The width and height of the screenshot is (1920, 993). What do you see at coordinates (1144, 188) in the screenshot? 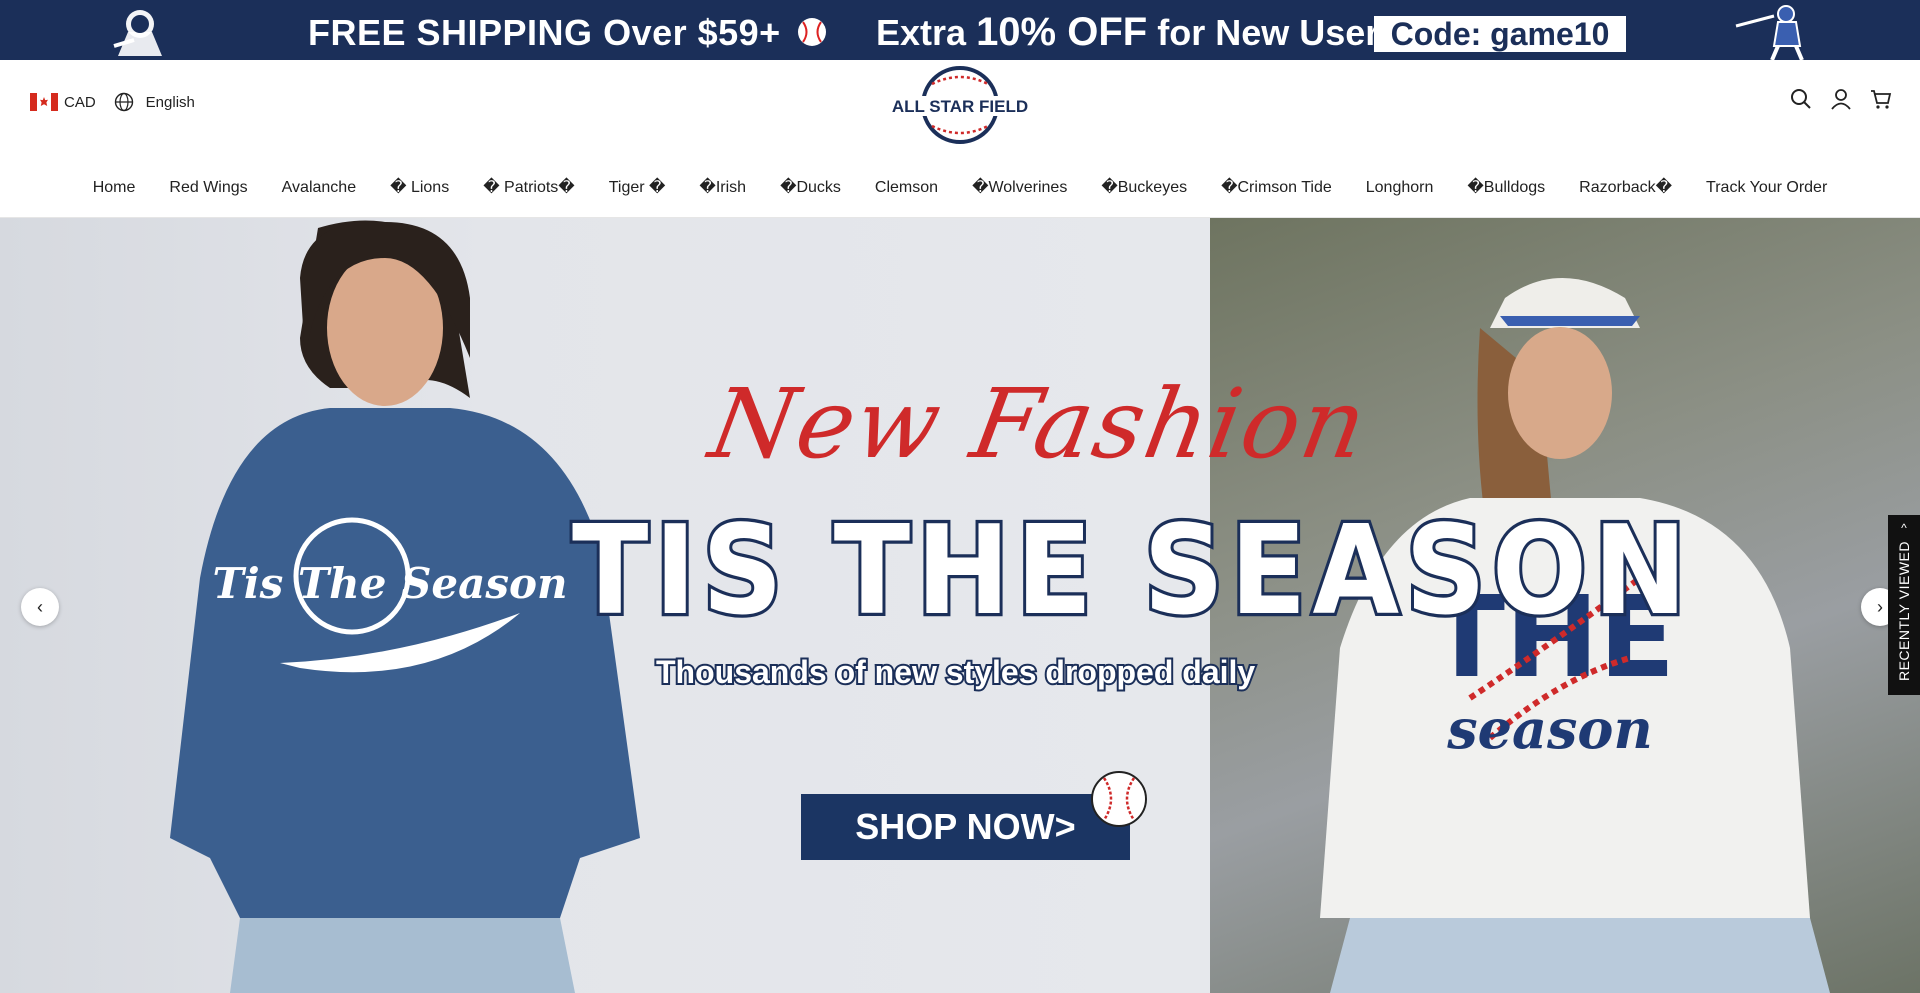
I see `nav-item-buckeyes: �Buckeyes` at bounding box center [1144, 188].